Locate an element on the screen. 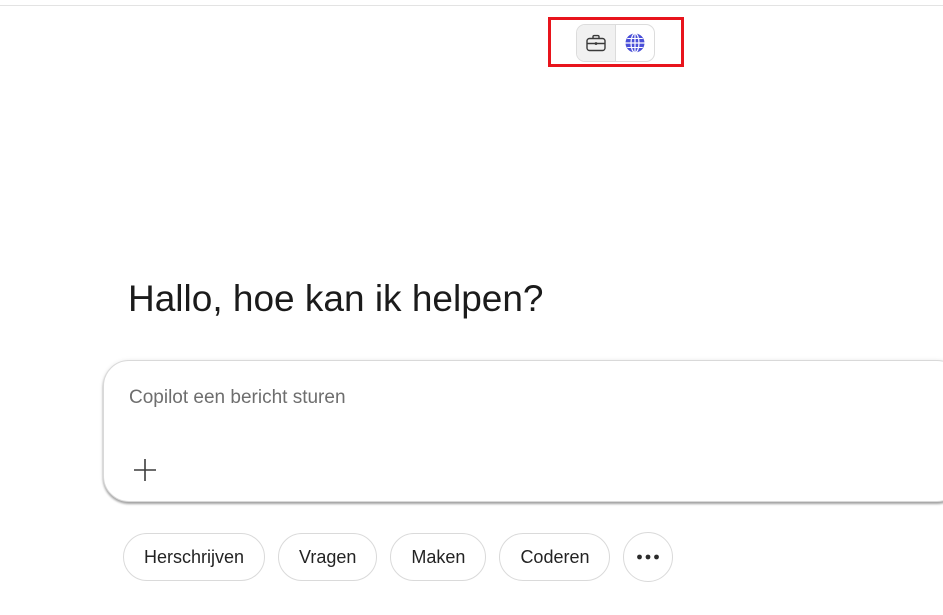 This screenshot has height=615, width=943. chip-vragen: Vragen is located at coordinates (328, 557).